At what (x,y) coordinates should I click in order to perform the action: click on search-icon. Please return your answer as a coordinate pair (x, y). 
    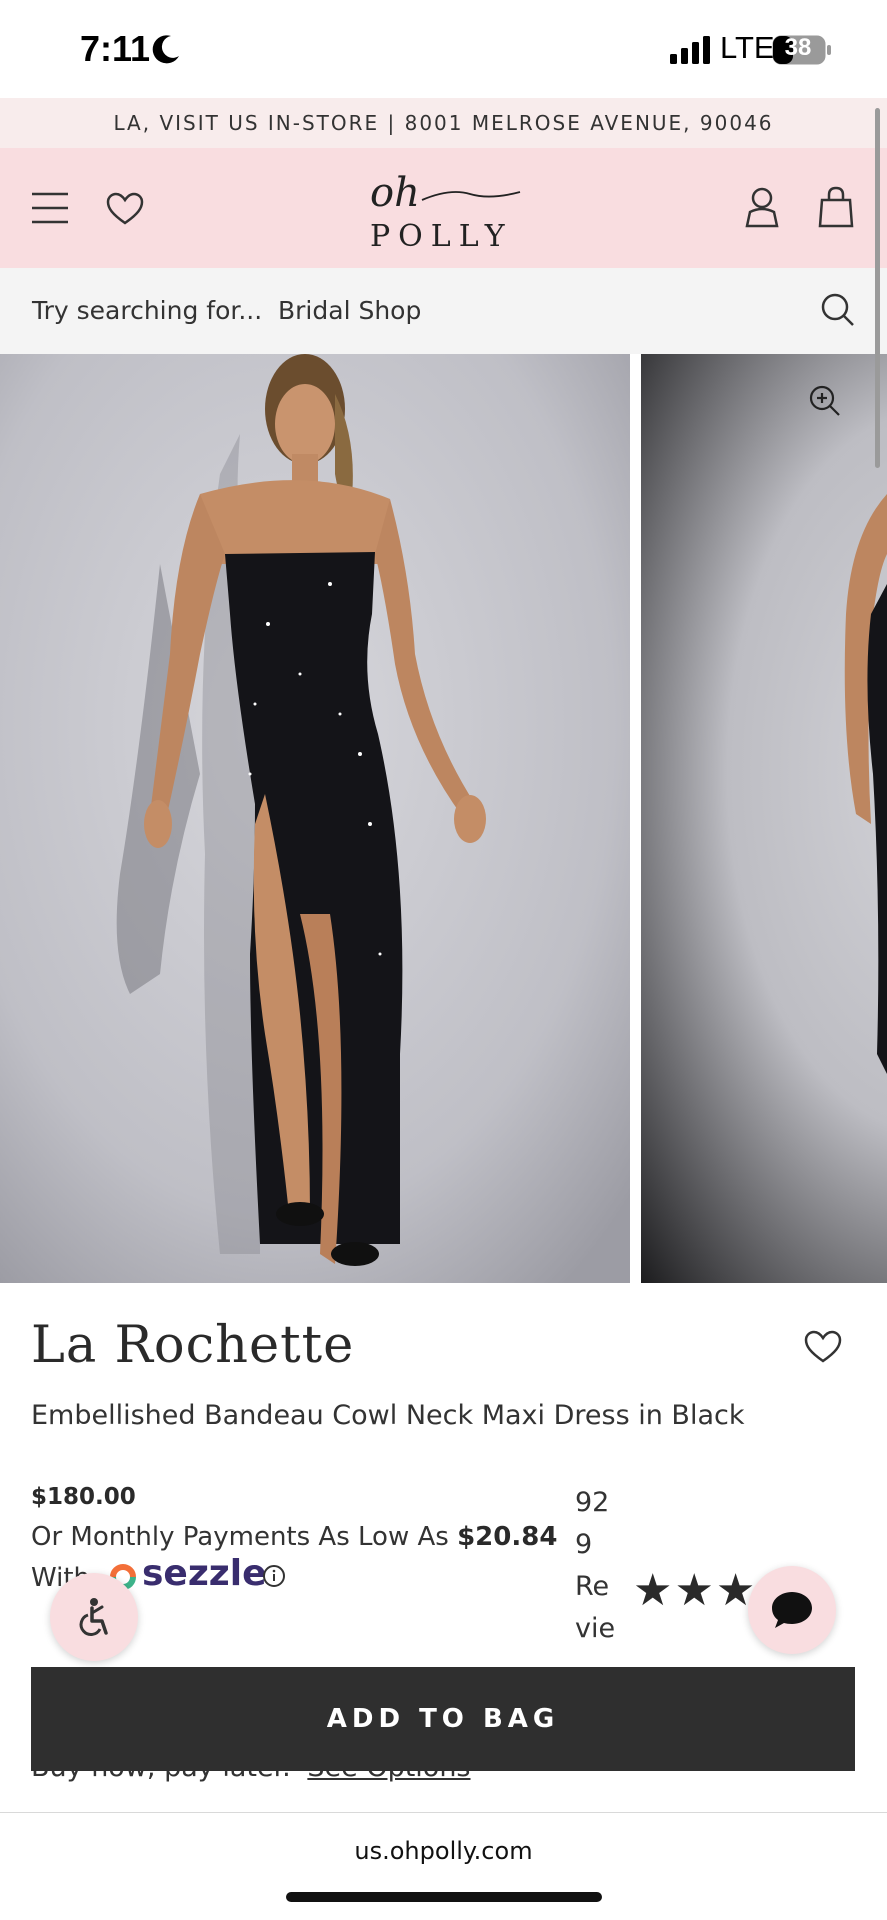
    Looking at the image, I should click on (838, 310).